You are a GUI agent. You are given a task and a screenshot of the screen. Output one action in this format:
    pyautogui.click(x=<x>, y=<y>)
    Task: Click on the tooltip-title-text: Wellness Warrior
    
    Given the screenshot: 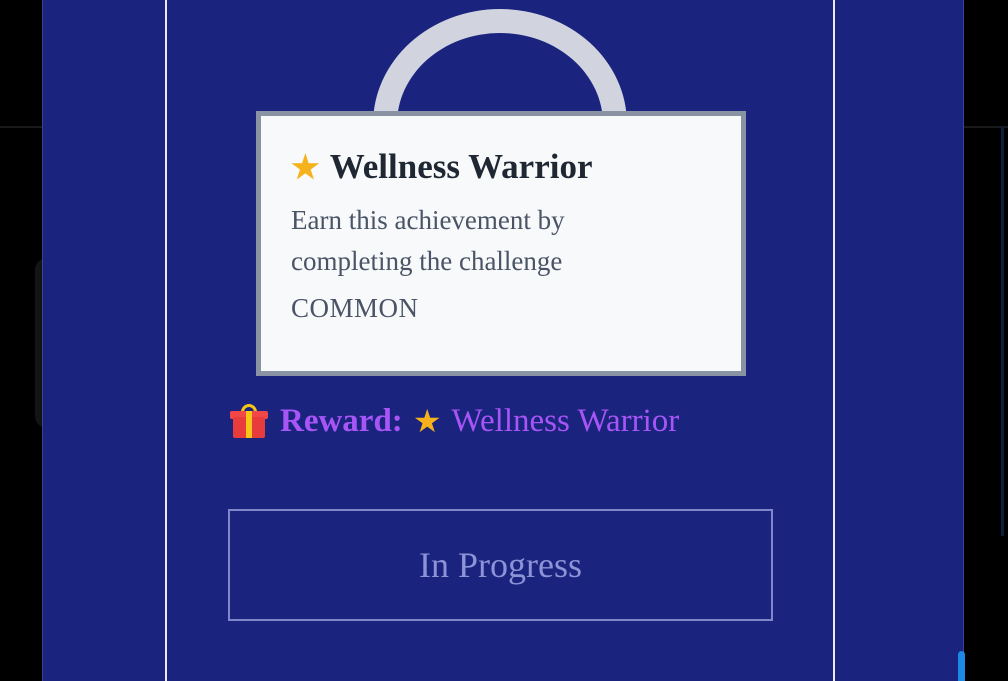 What is the action you would take?
    pyautogui.click(x=461, y=166)
    